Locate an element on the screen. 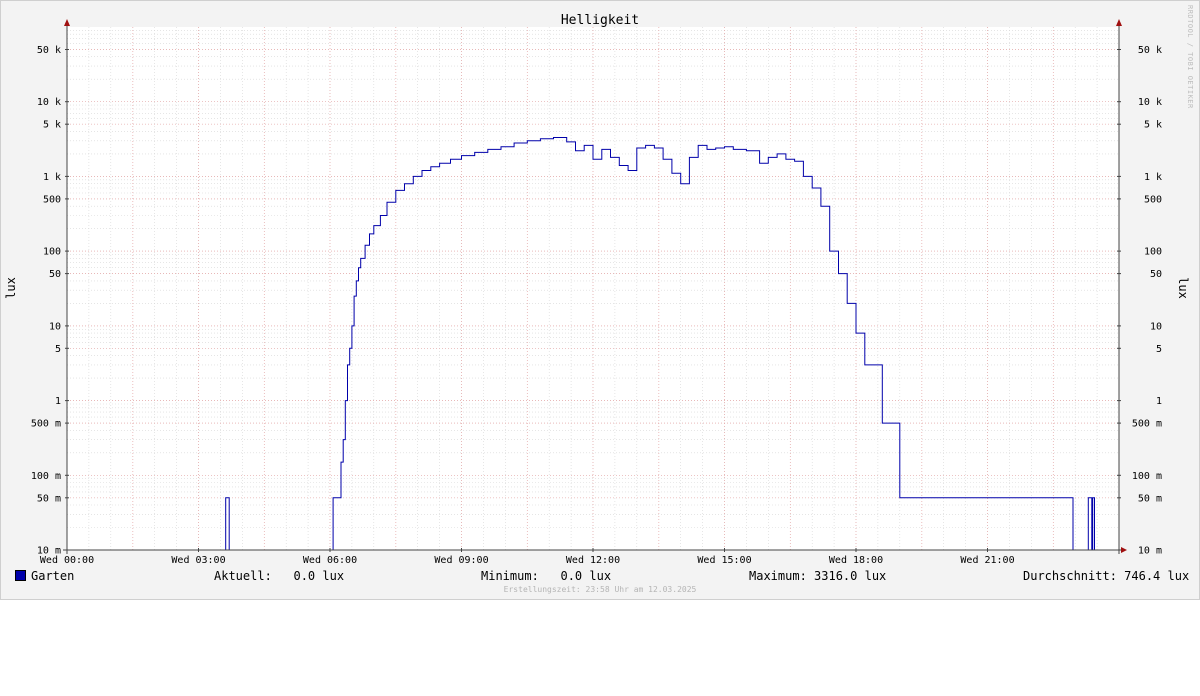  y-tick-label-left: 10 k is located at coordinates (49, 102).